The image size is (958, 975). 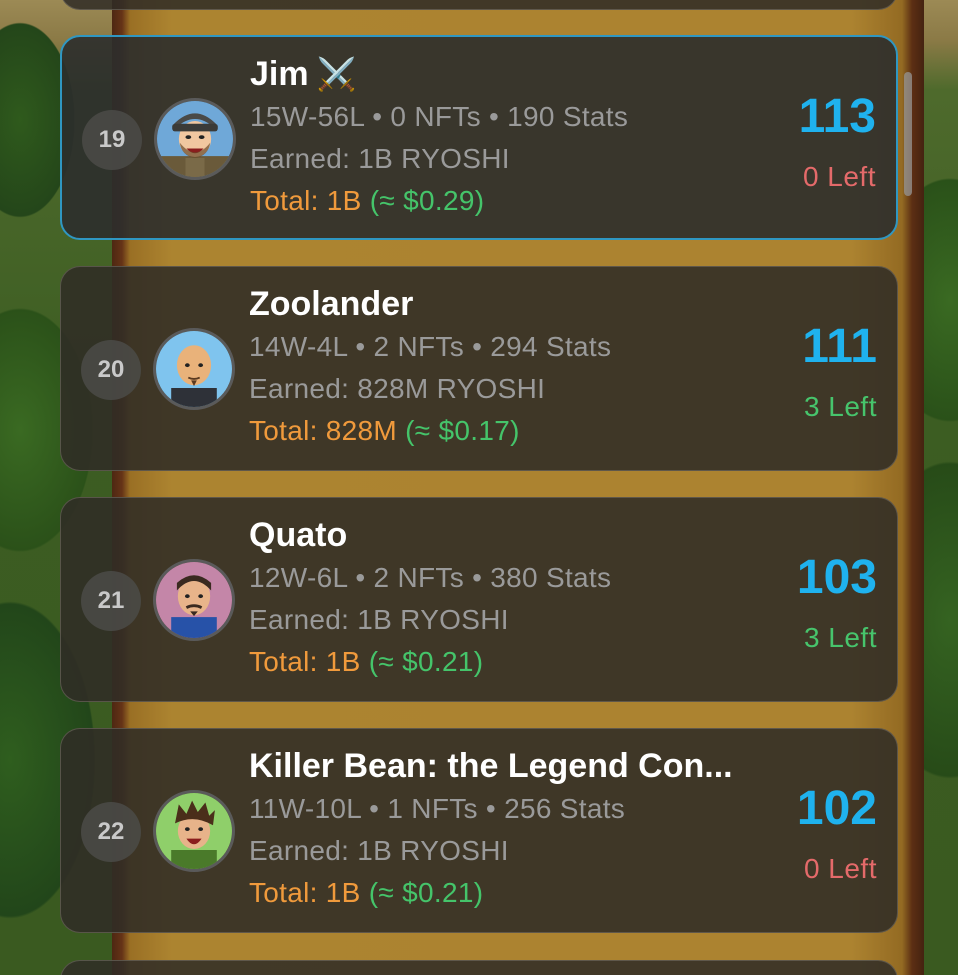 I want to click on earned-amount: Earned: 828M RYOSHI, so click(x=397, y=388).